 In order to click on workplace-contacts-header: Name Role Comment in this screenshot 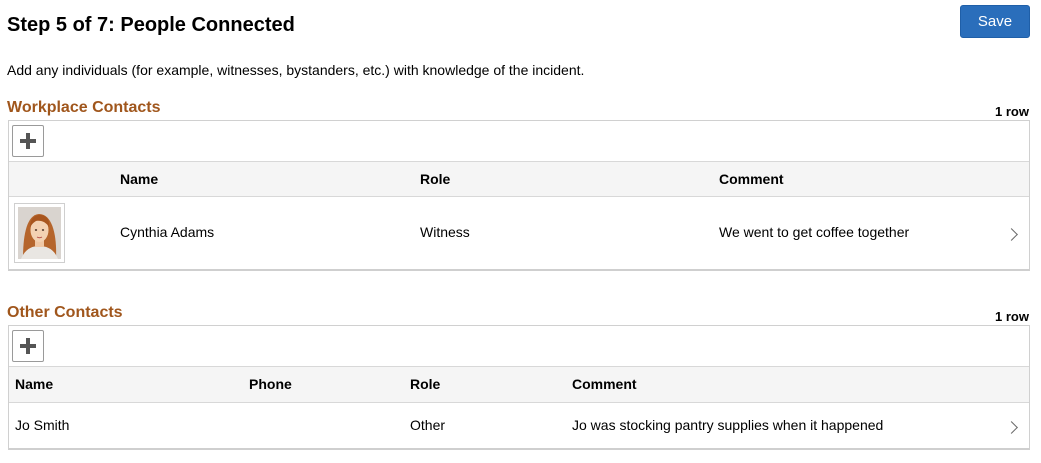, I will do `click(519, 179)`.